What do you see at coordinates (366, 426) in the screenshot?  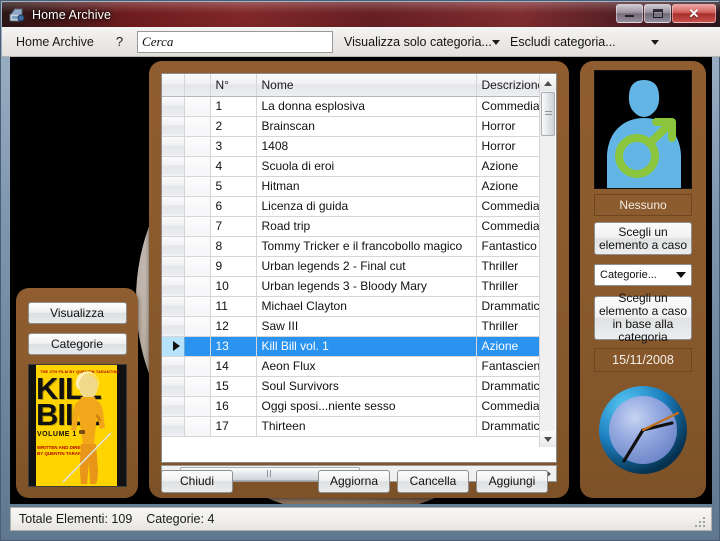 I see `cell-name: Thirteen` at bounding box center [366, 426].